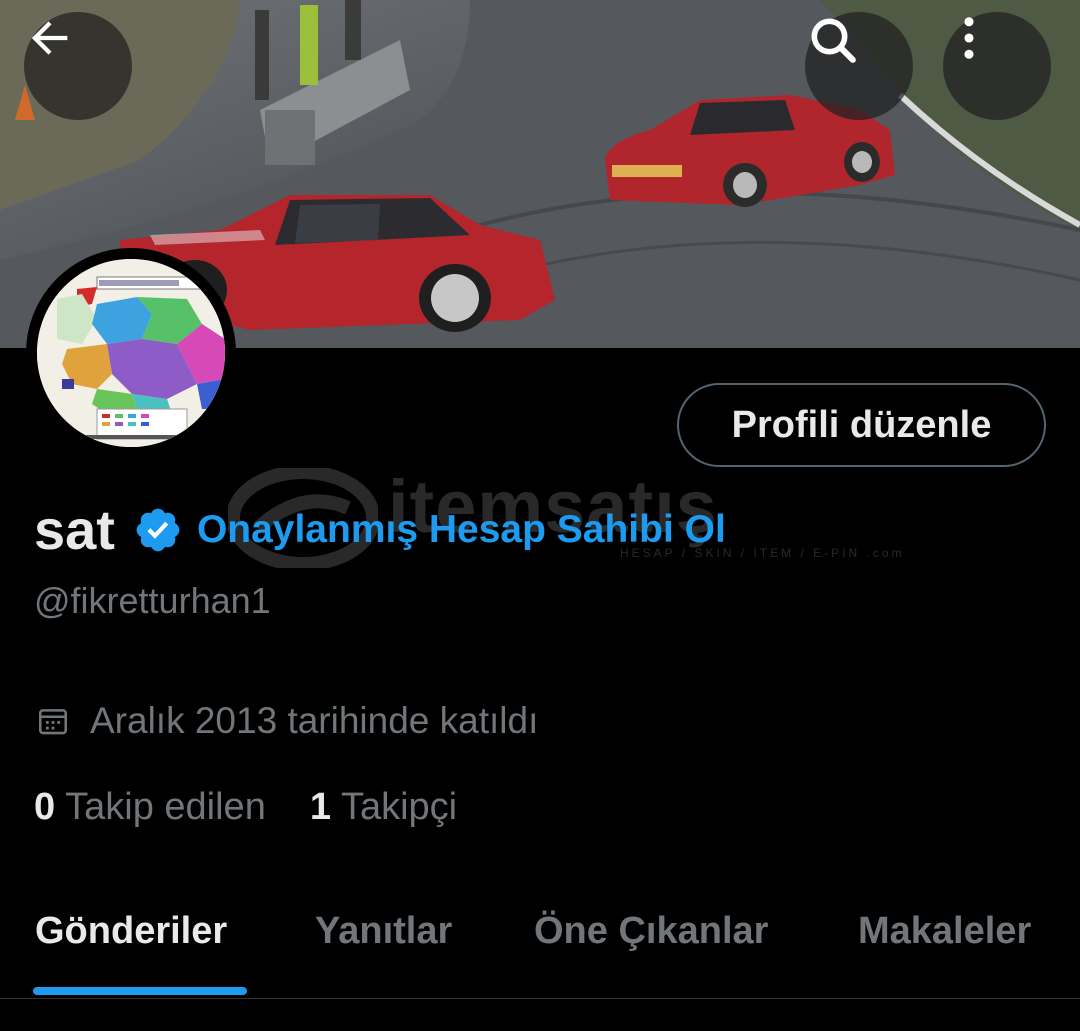 This screenshot has height=1031, width=1080. Describe the element at coordinates (53, 722) in the screenshot. I see `calendar-icon` at that location.